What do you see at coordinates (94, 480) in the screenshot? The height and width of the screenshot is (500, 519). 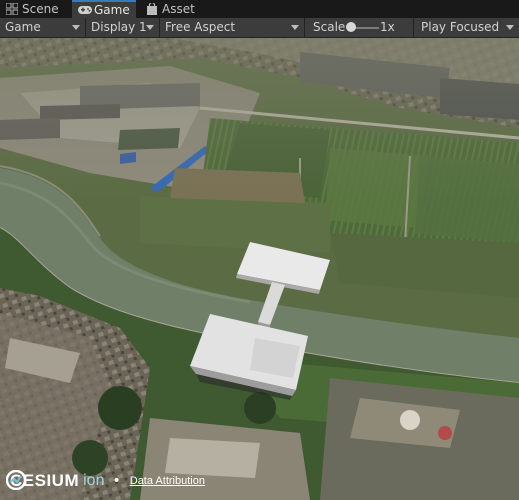 I see `ion-logo-text: ion` at bounding box center [94, 480].